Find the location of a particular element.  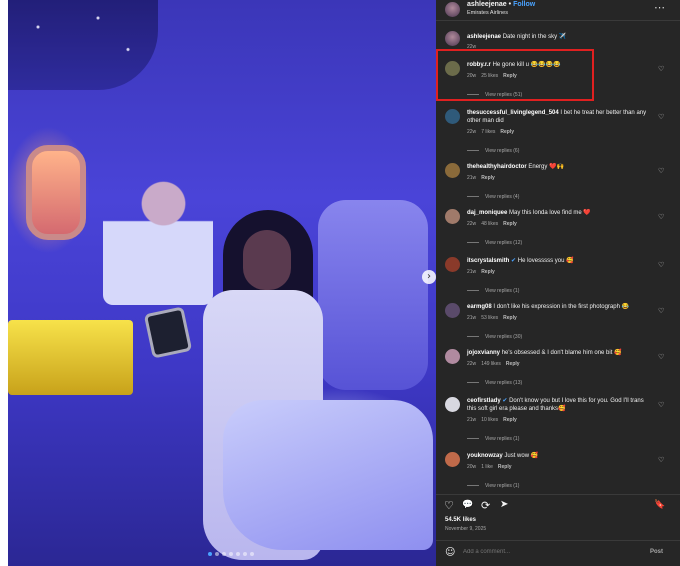

author-username: ashleejenae is located at coordinates (487, 4).